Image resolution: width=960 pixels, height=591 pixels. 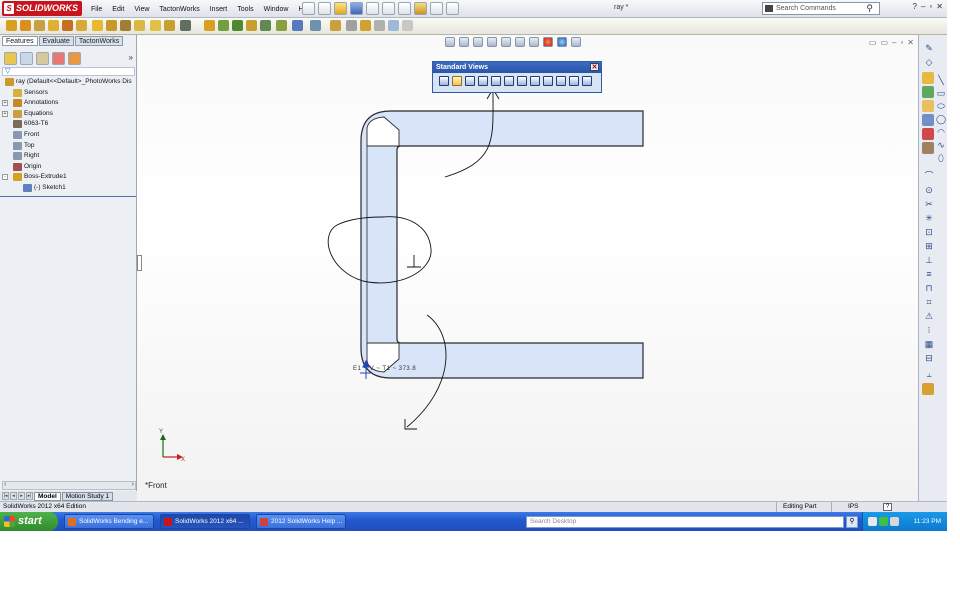 What do you see at coordinates (251, 25) in the screenshot?
I see `wrap-icon` at bounding box center [251, 25].